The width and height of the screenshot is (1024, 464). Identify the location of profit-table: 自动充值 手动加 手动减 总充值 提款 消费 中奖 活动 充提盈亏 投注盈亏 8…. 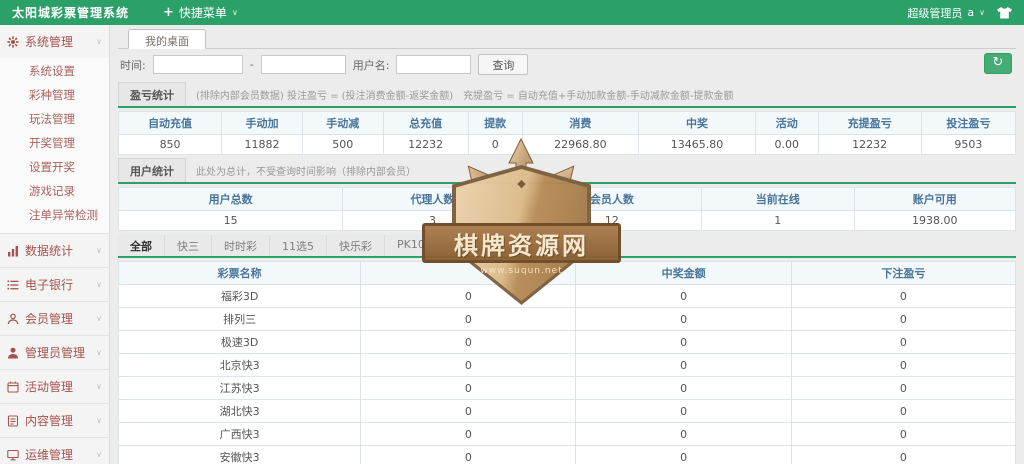
(567, 133).